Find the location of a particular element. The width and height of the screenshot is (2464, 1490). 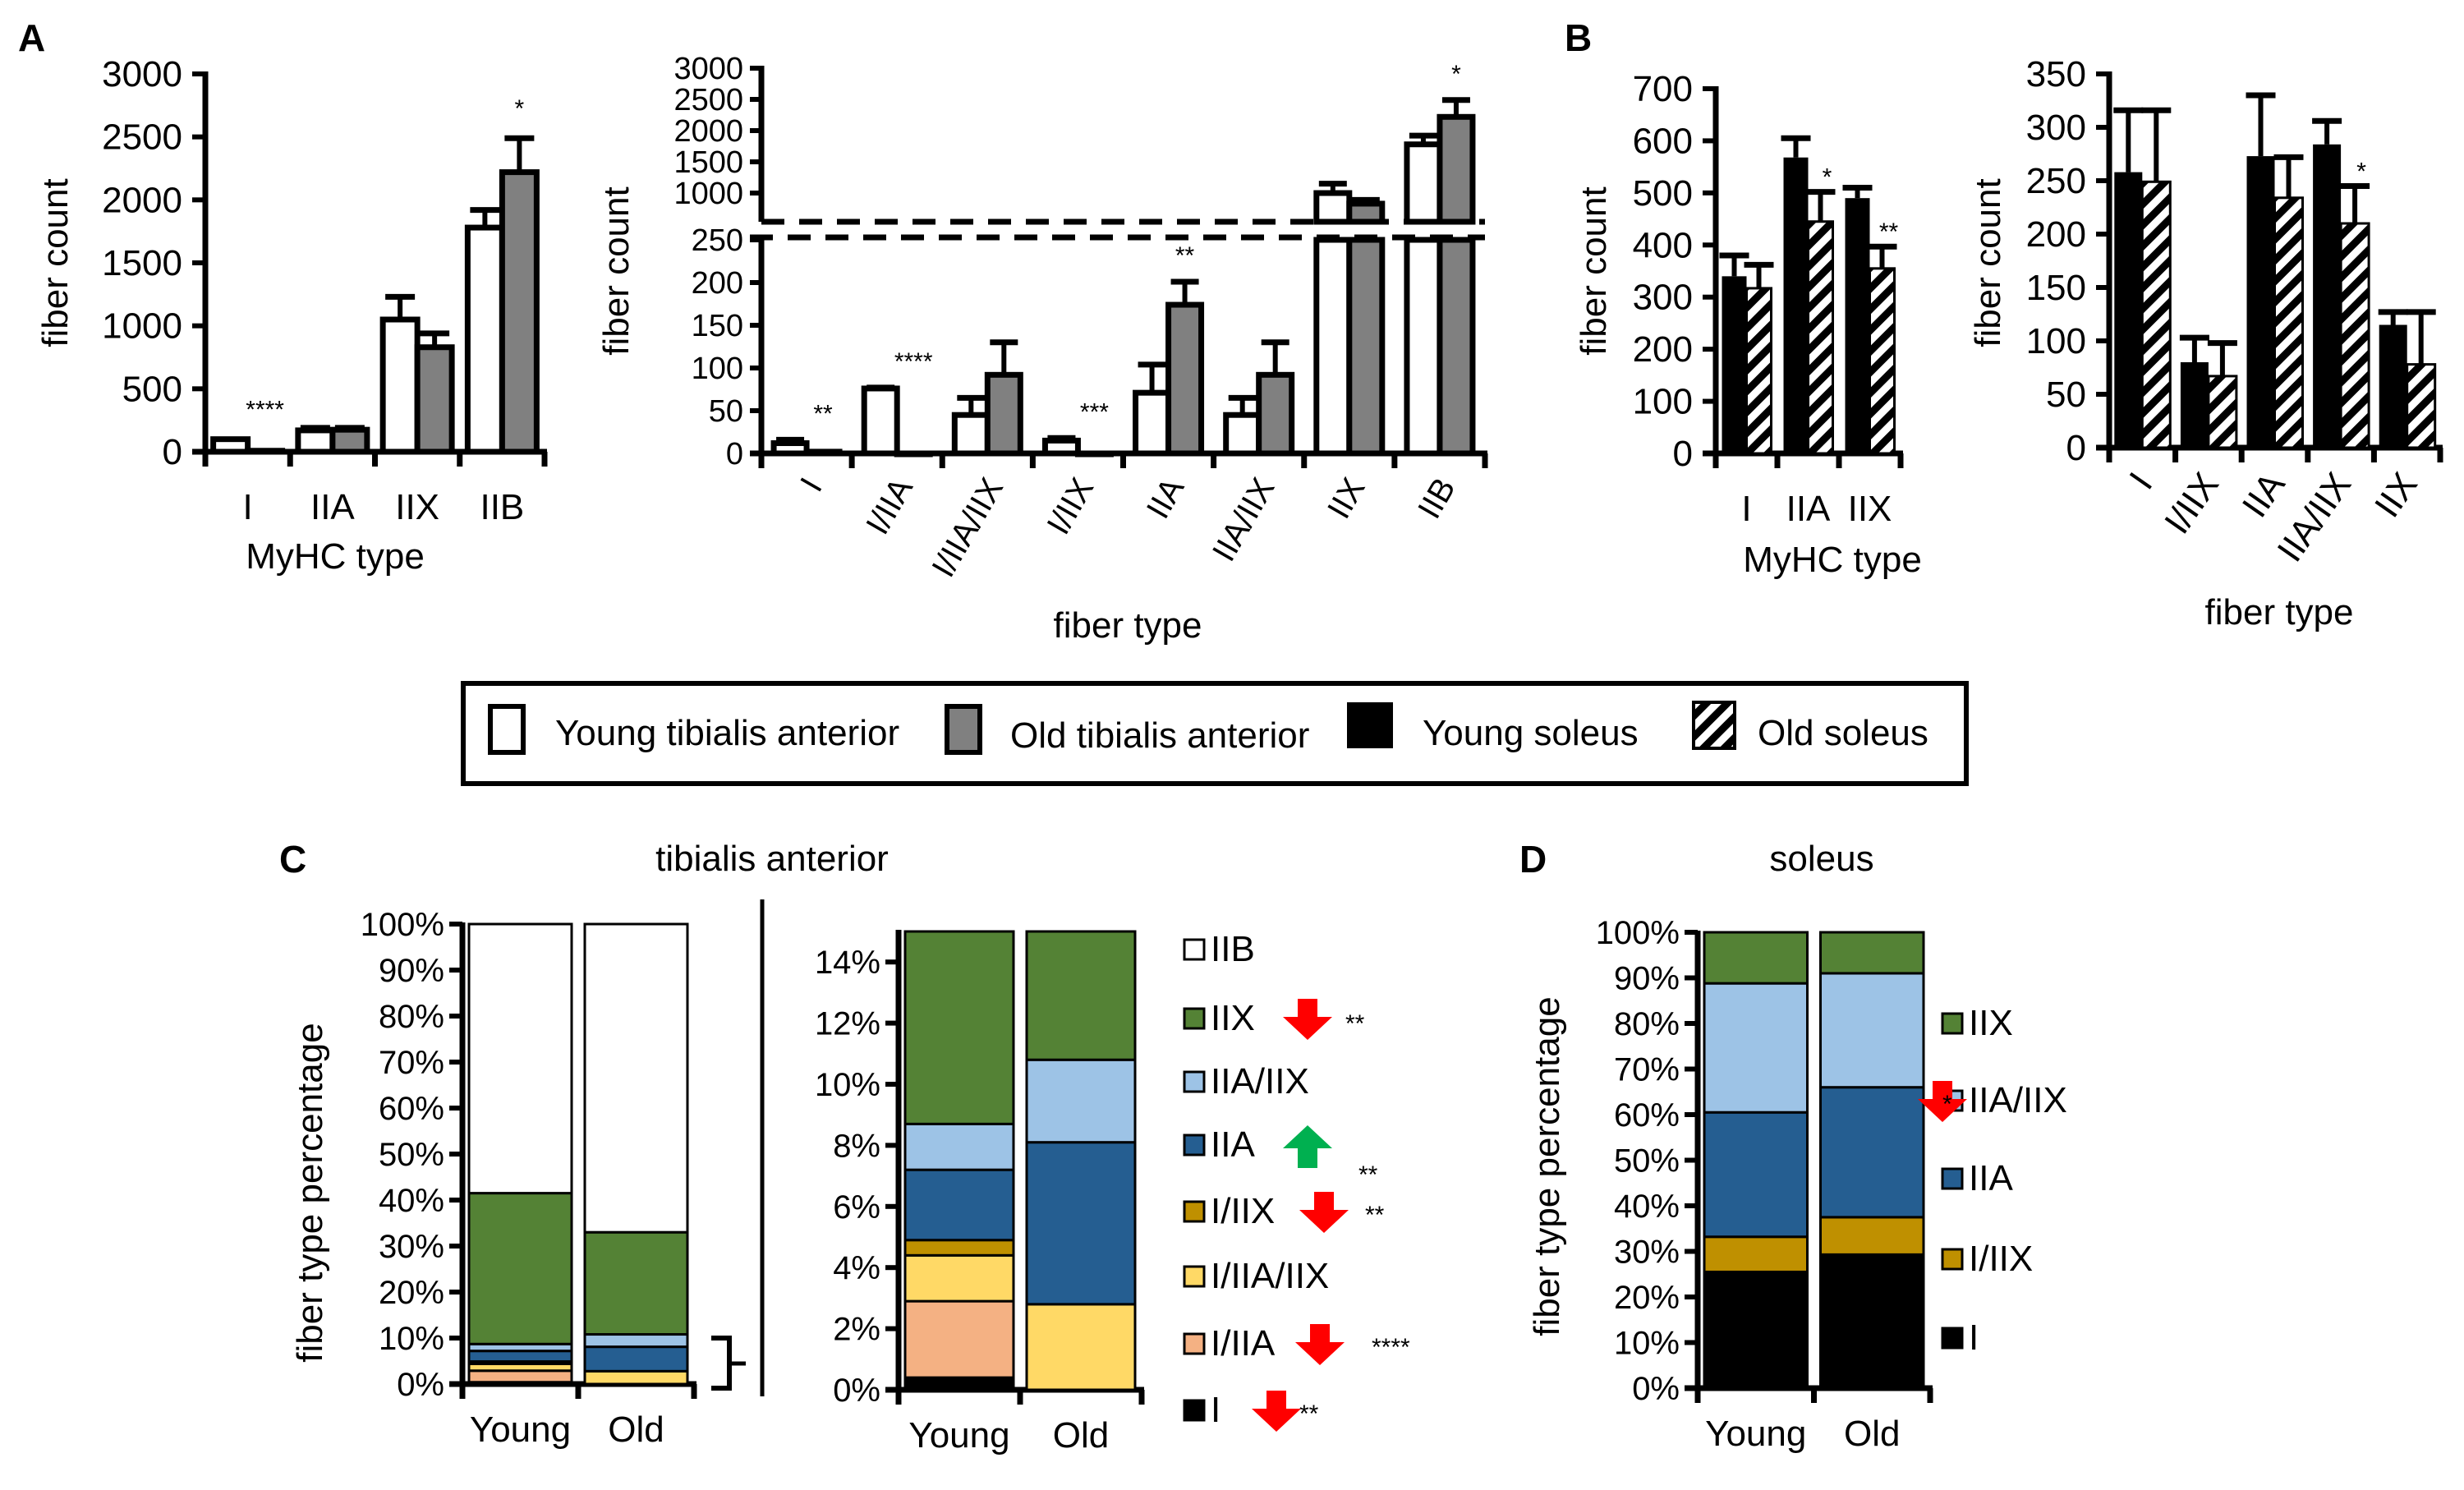

y-axis-label: fiber type percentage is located at coordinates (1547, 1166).